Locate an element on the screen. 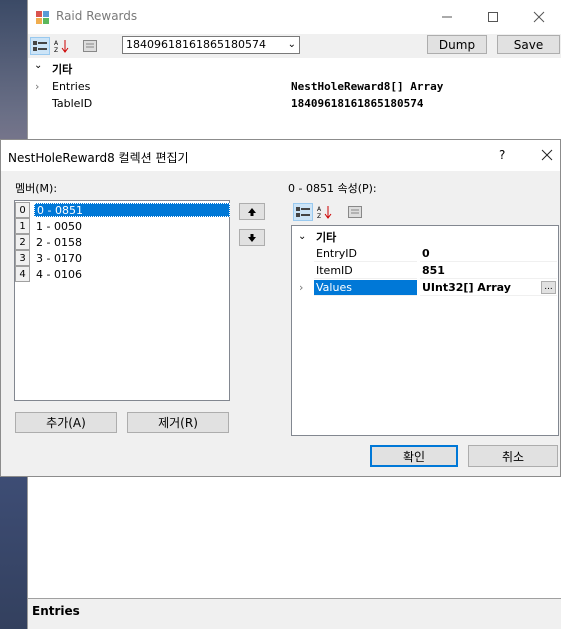 Image resolution: width=561 pixels, height=629 pixels. property-row-entryid: EntryID 0 is located at coordinates (424, 253).